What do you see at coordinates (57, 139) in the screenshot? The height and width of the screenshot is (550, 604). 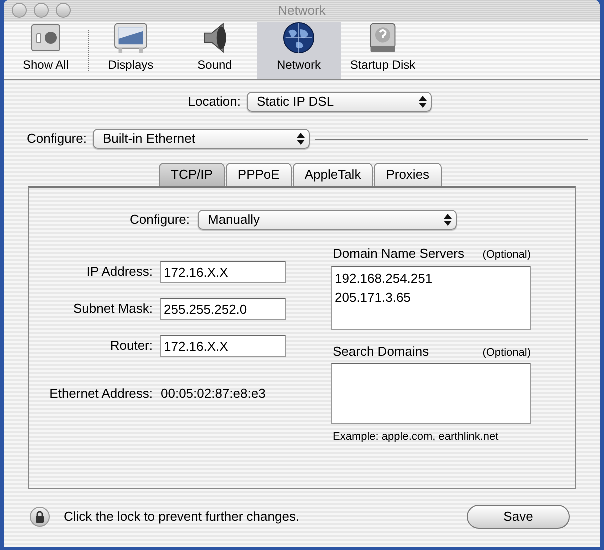 I see `configure-label: Configure:` at bounding box center [57, 139].